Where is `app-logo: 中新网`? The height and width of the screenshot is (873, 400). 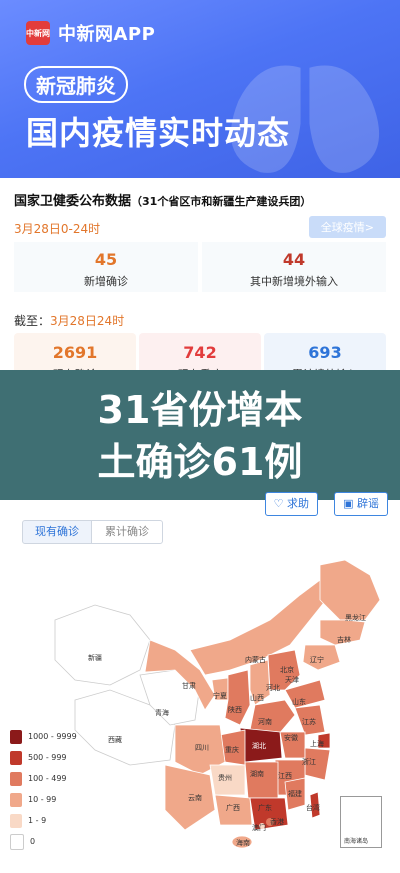 app-logo: 中新网 is located at coordinates (38, 33).